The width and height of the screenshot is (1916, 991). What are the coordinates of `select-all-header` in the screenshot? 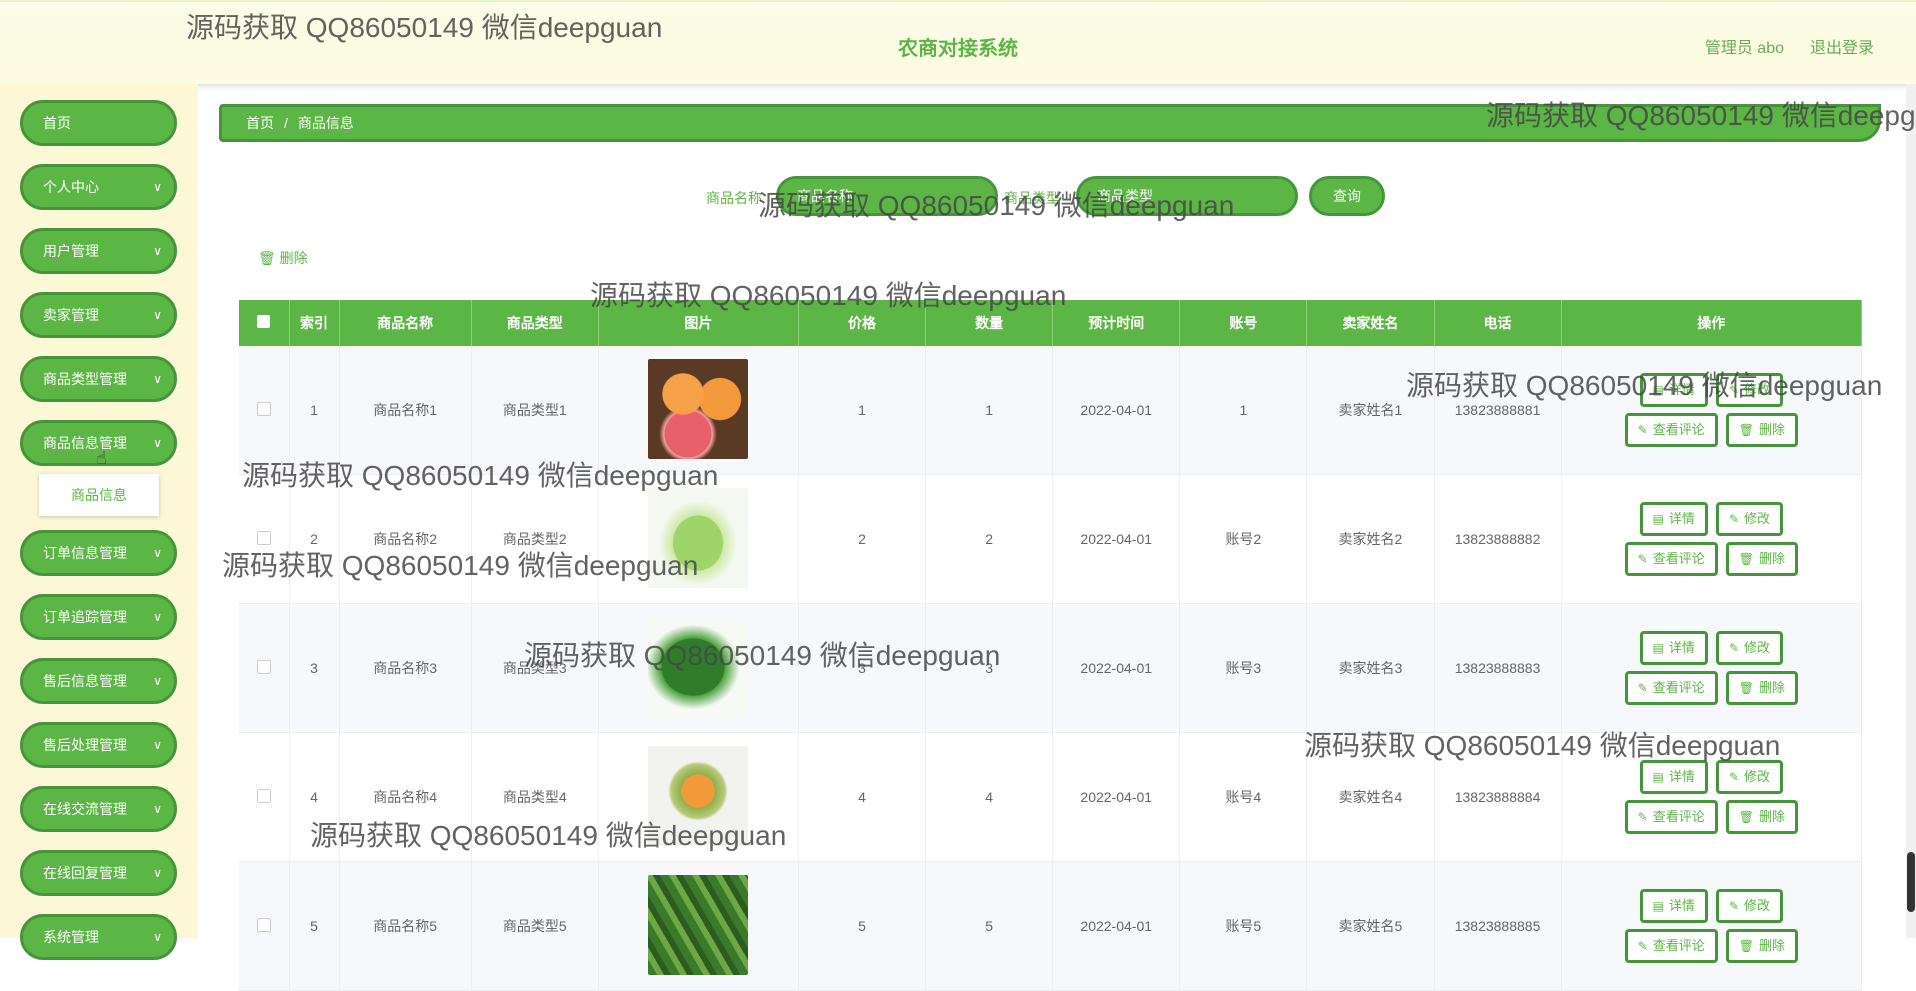 It's located at (264, 323).